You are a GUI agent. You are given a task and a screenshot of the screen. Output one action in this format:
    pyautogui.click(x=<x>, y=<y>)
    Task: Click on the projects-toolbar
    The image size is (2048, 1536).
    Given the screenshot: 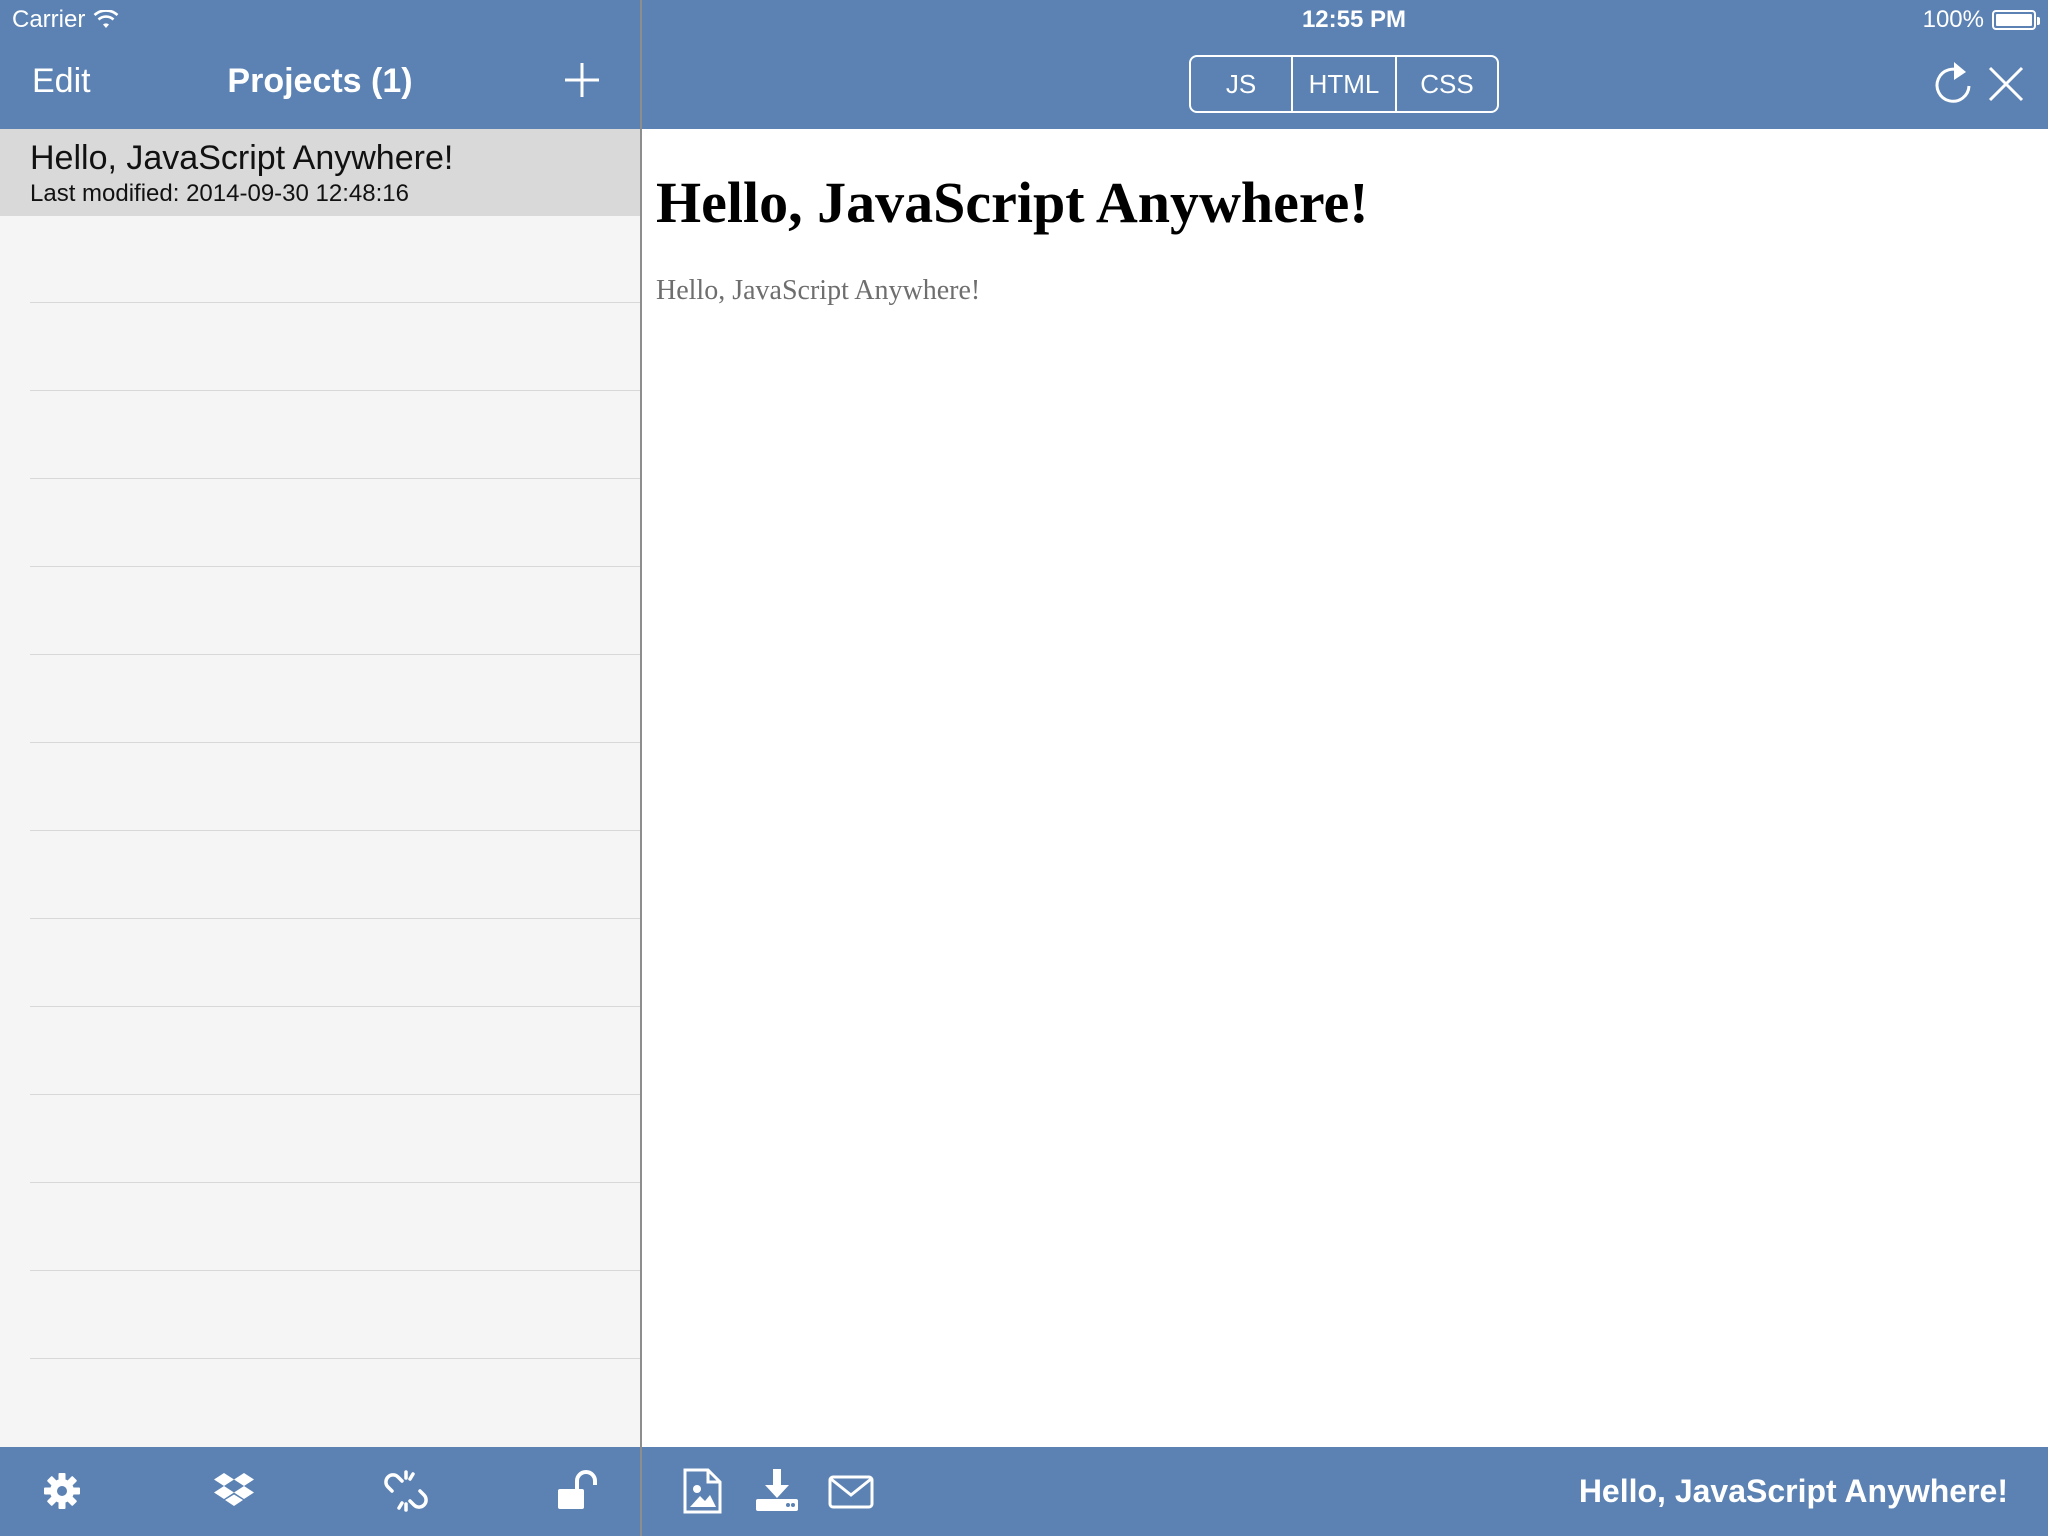 What is the action you would take?
    pyautogui.click(x=320, y=1491)
    